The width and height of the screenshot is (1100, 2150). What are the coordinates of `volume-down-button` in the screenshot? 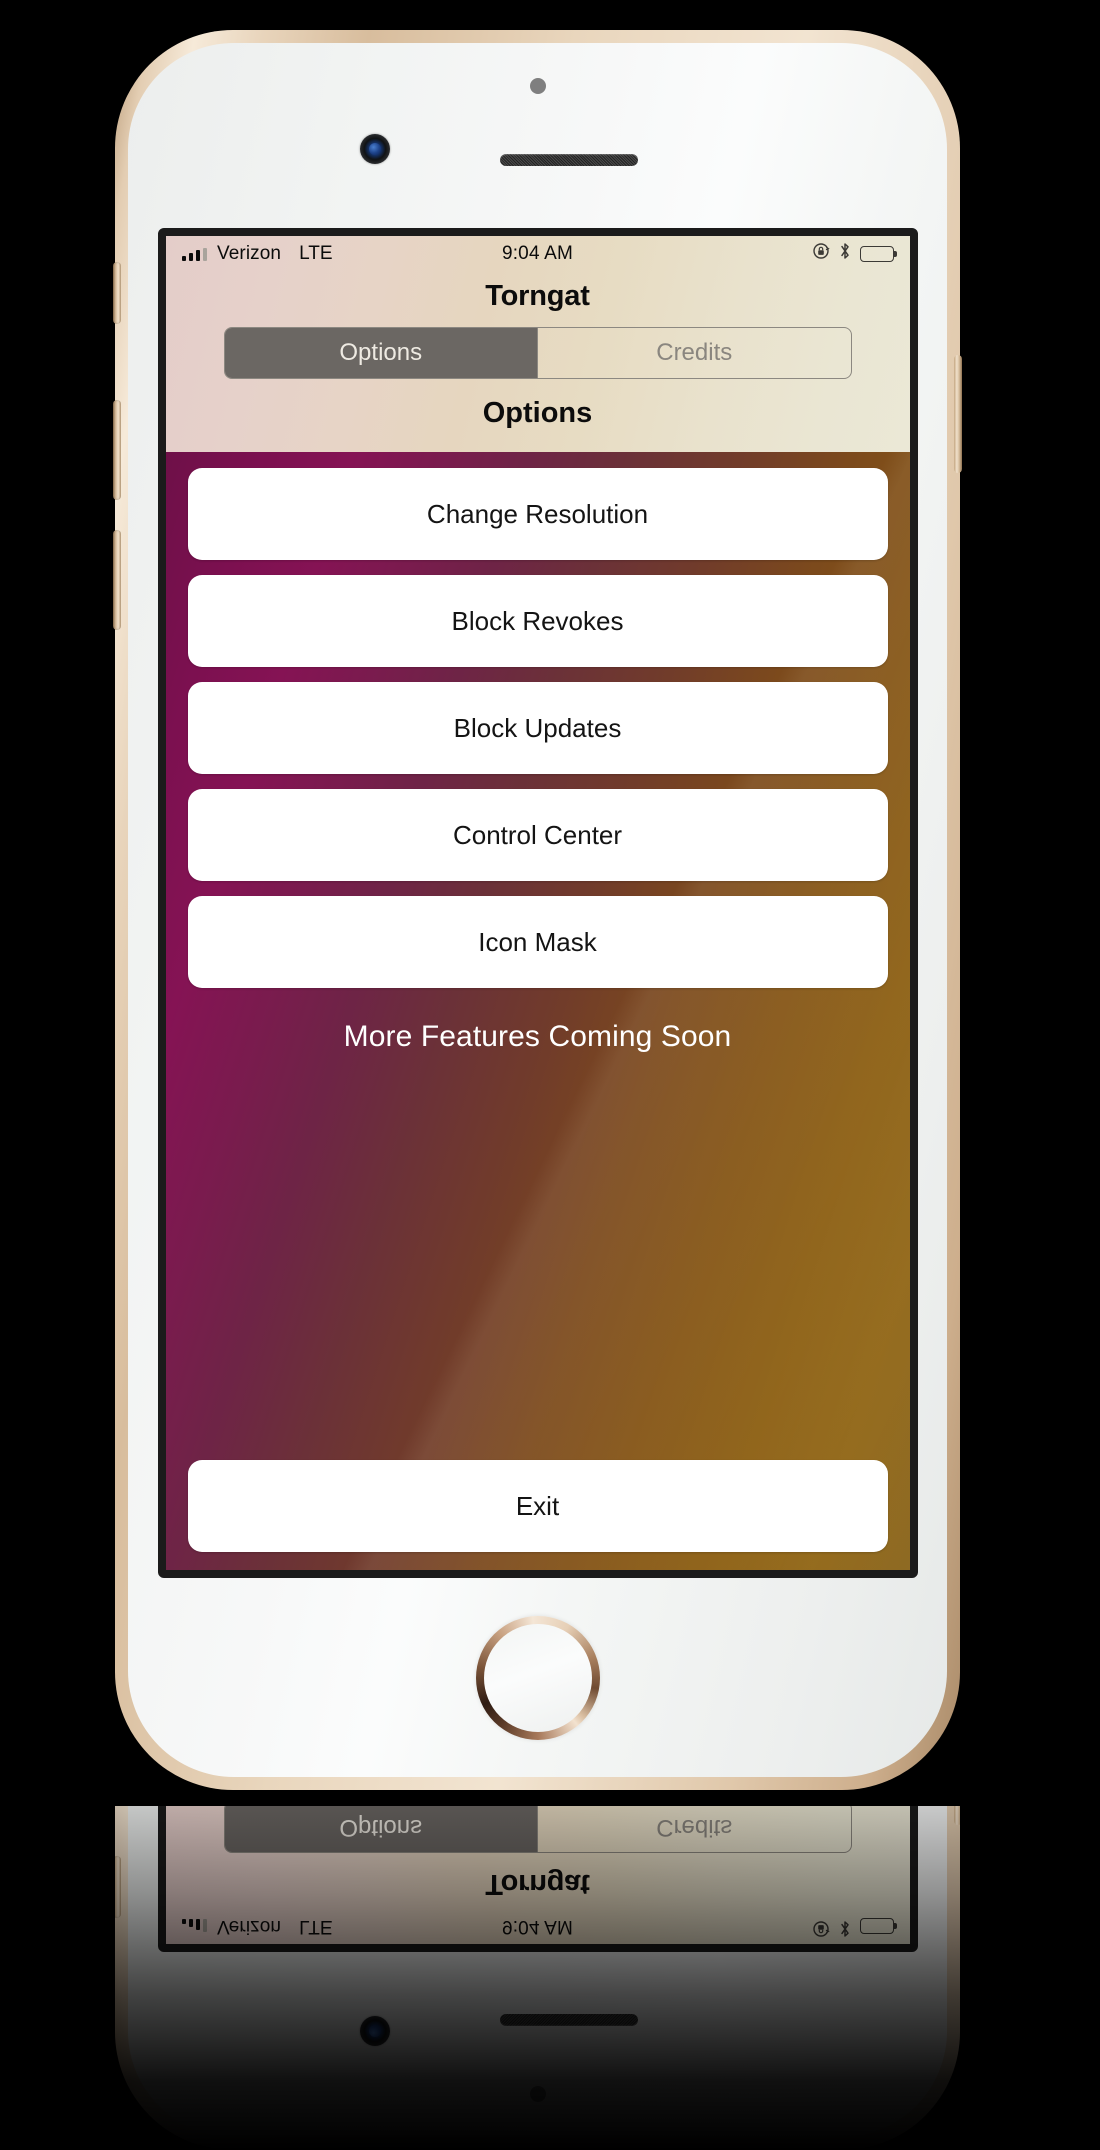 It's located at (117, 580).